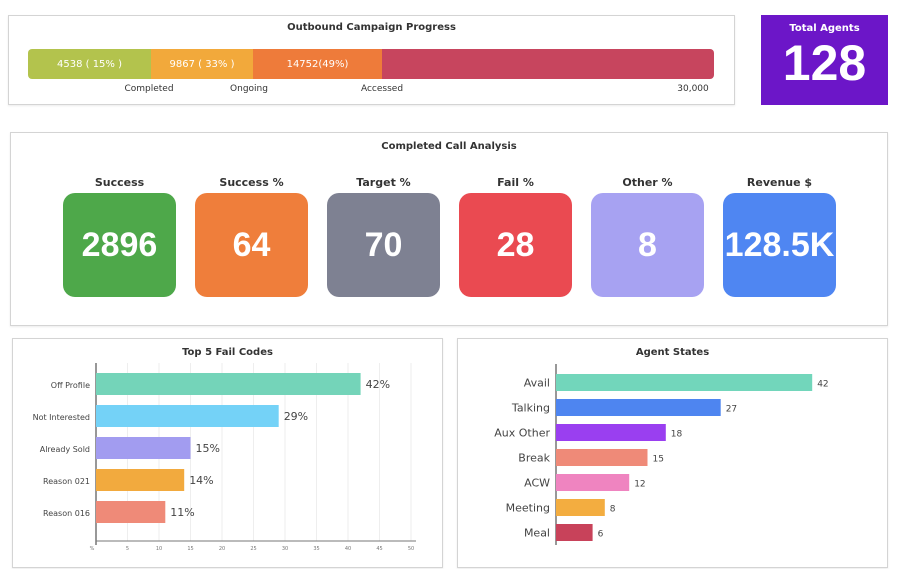 The image size is (900, 569). I want to click on tile-label: Other %, so click(647, 182).